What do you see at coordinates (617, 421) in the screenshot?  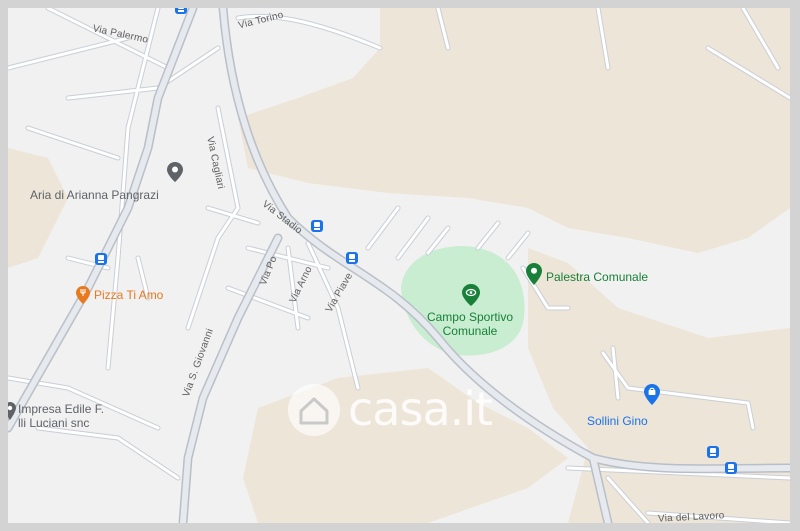 I see `poi-label-sollini-gino: Sollini Gino` at bounding box center [617, 421].